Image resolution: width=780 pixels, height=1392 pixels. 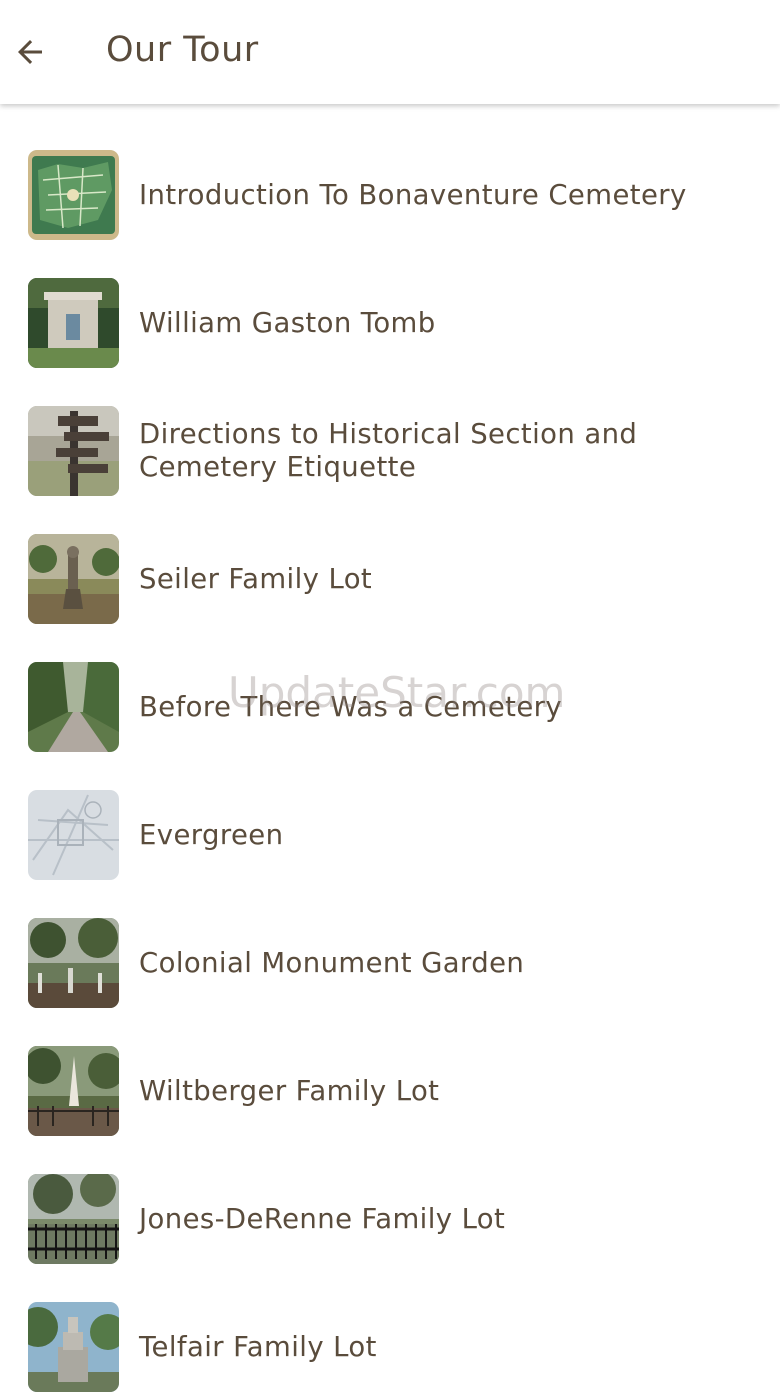 What do you see at coordinates (73, 963) in the screenshot?
I see `monument-garden-thumbnail` at bounding box center [73, 963].